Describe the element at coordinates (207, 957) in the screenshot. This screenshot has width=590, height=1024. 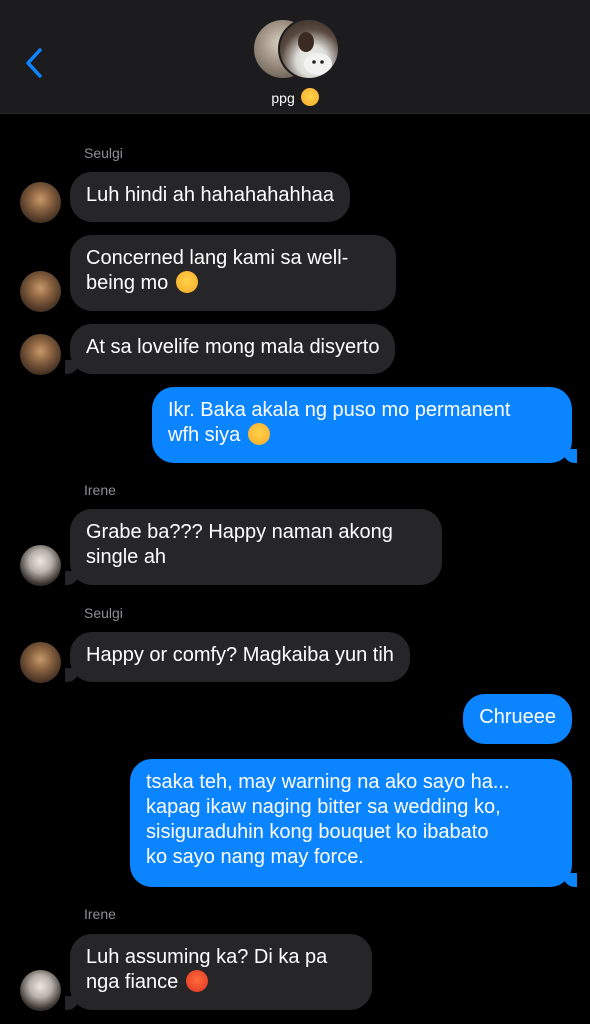
I see `message-text: Luh assuming ka? Di ka pa` at that location.